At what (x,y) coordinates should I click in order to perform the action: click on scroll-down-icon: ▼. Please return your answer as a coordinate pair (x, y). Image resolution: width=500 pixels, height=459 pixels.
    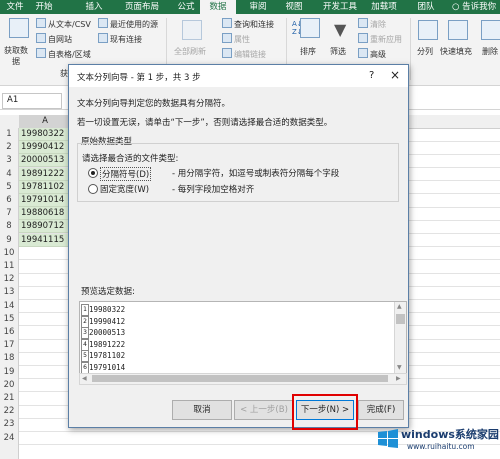
    Looking at the image, I should click on (399, 367).